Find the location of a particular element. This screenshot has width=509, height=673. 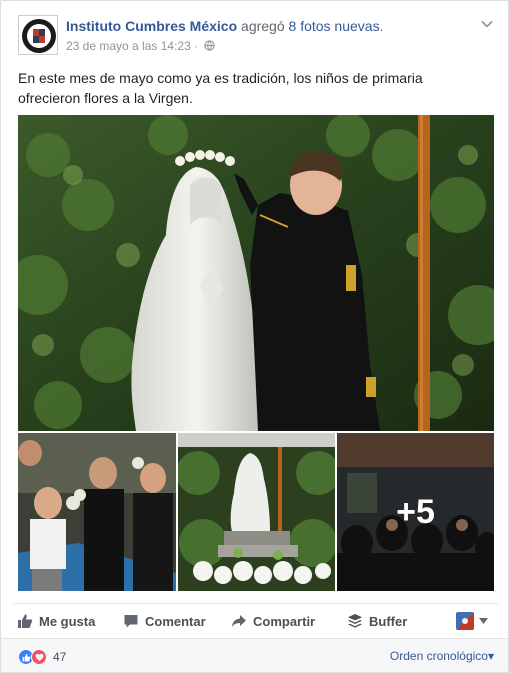

photos-link: 8 fotos nuevas is located at coordinates (334, 26).